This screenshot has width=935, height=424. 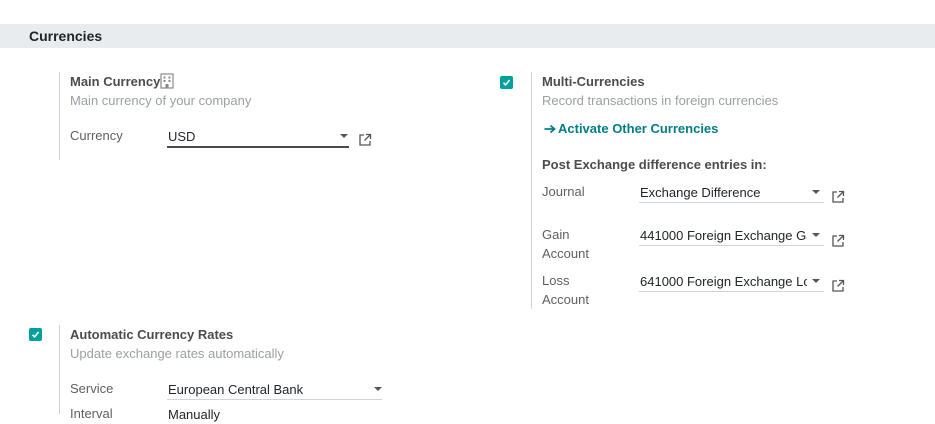 I want to click on loss-account-label-2: Account, so click(x=565, y=299).